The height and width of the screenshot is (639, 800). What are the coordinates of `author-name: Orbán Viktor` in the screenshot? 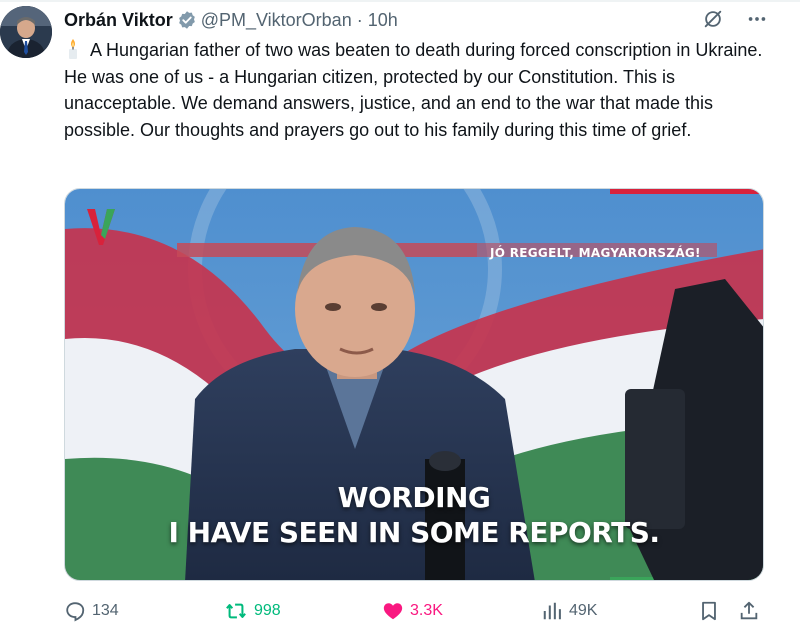 It's located at (118, 20).